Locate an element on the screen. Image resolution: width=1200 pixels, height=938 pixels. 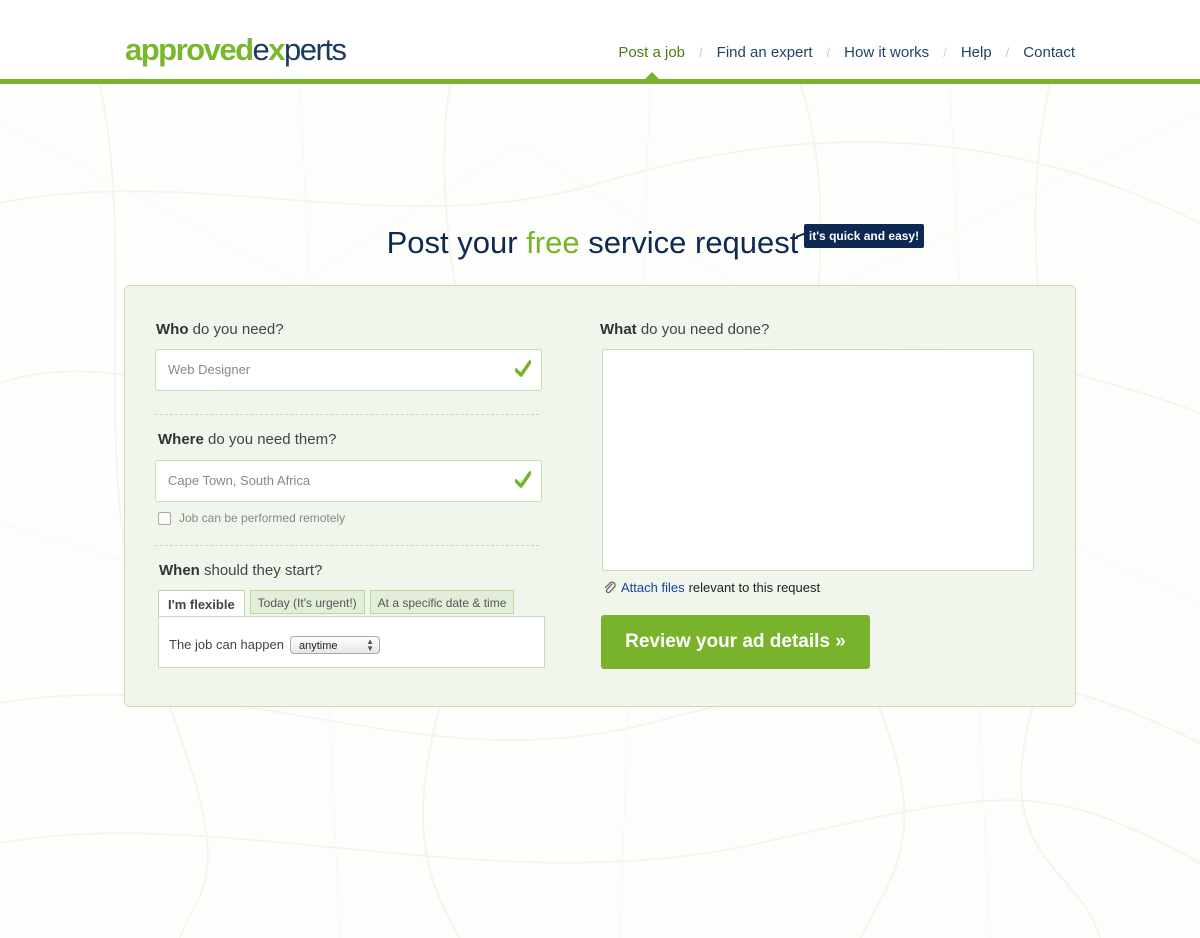
where-input-value: Cape Town, South Africa is located at coordinates (239, 480).